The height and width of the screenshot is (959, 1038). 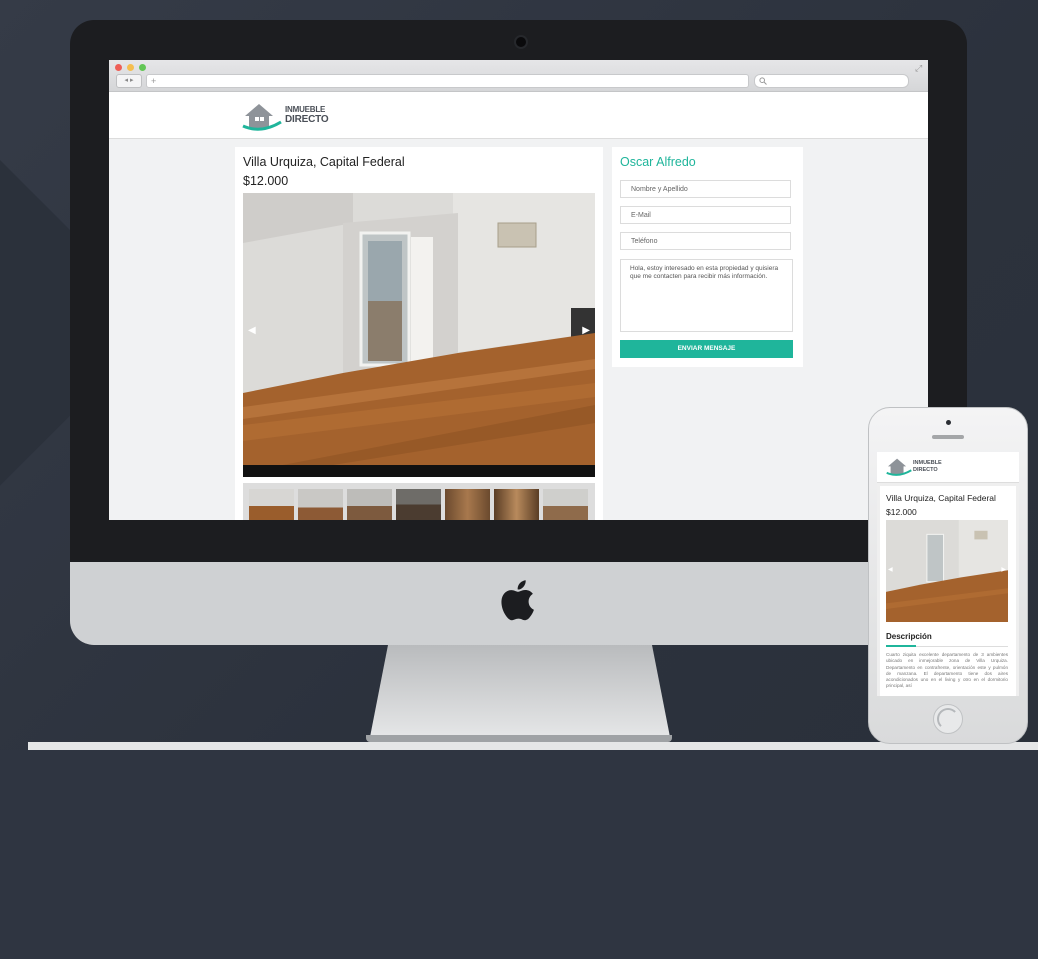 I want to click on listing-title: Villa Urquiza, Capital Federal, so click(x=324, y=162).